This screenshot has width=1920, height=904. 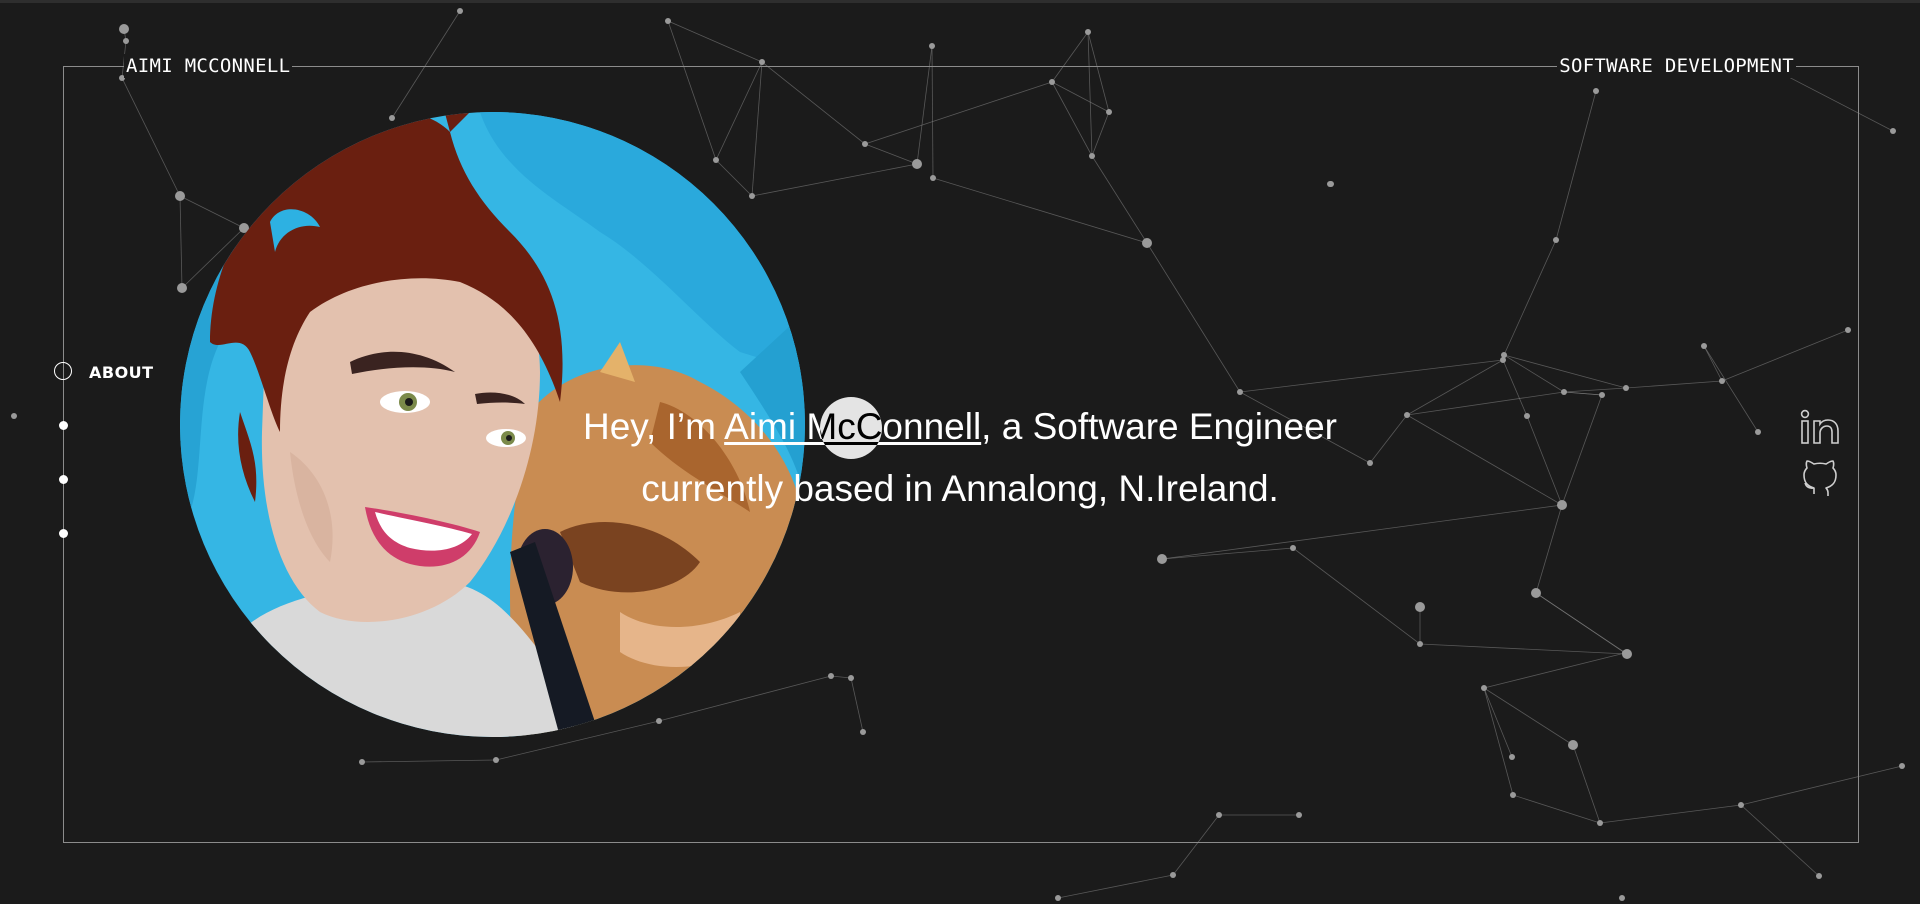 What do you see at coordinates (121, 372) in the screenshot?
I see `nav-label-about: ABOUT` at bounding box center [121, 372].